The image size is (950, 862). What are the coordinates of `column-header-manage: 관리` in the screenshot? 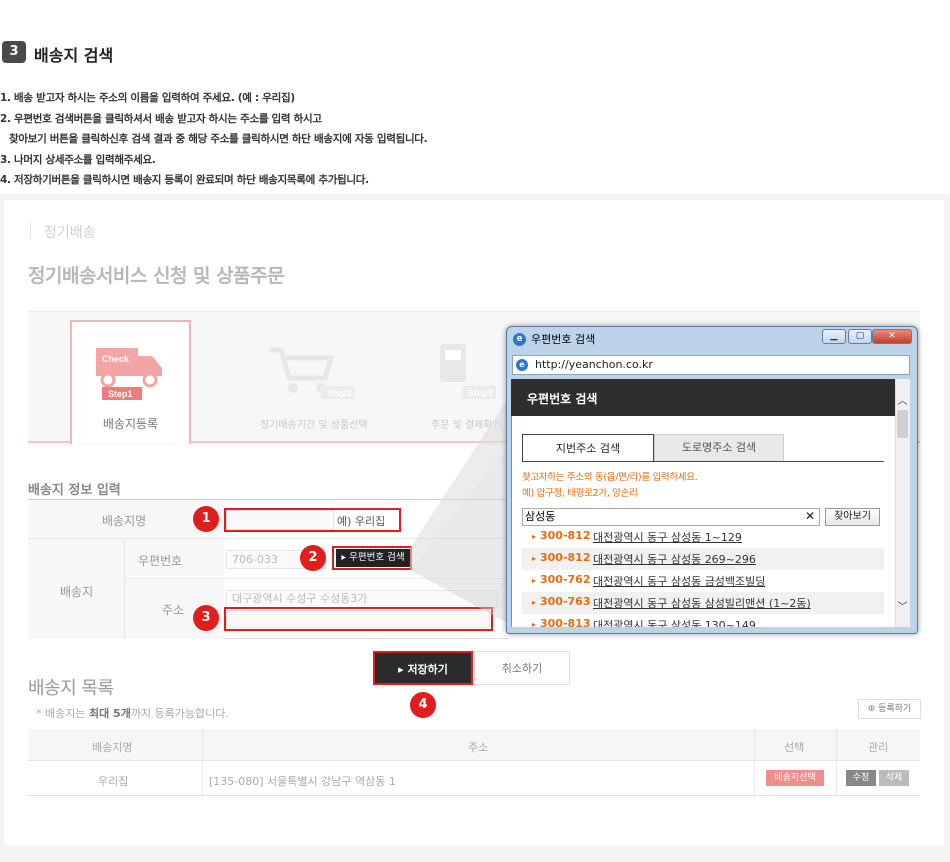 It's located at (878, 747).